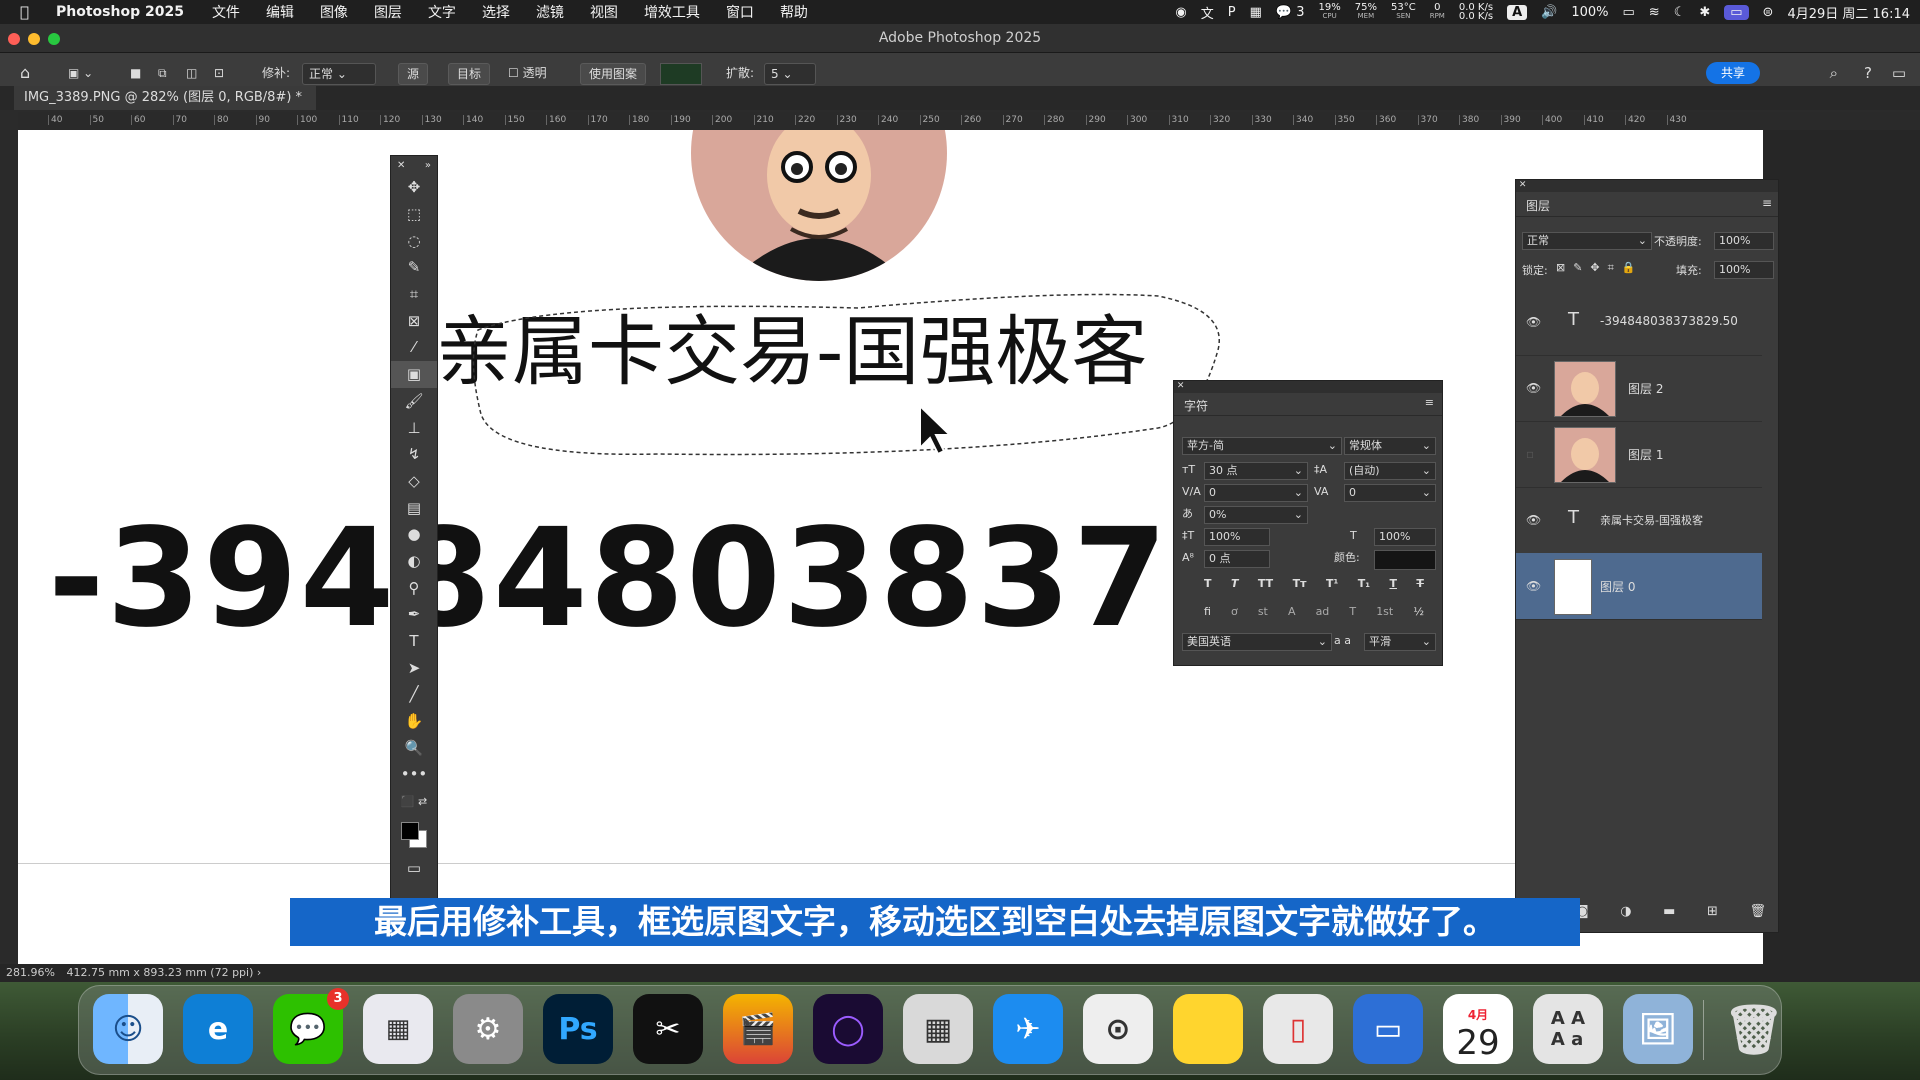  I want to click on wechat-icon: 💬 3, so click(311, 1026).